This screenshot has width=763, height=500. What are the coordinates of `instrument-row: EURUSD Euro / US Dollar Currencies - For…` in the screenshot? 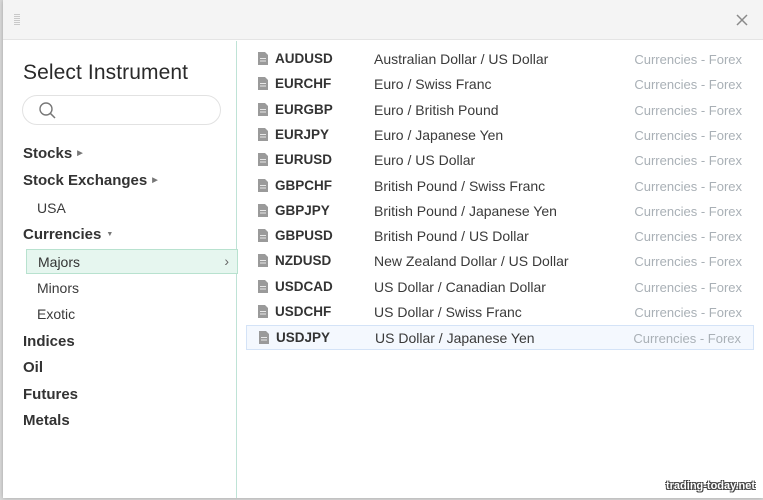 It's located at (500, 160).